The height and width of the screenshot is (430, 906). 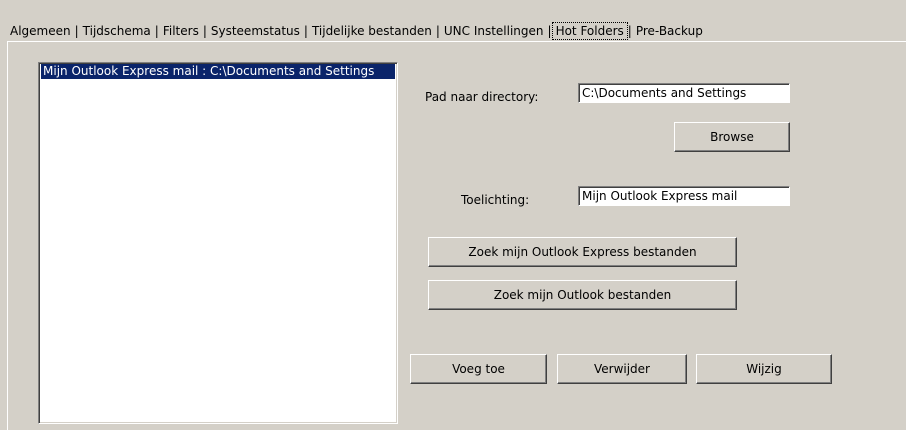 What do you see at coordinates (684, 93) in the screenshot?
I see `path-input: C:\Documents and Settings` at bounding box center [684, 93].